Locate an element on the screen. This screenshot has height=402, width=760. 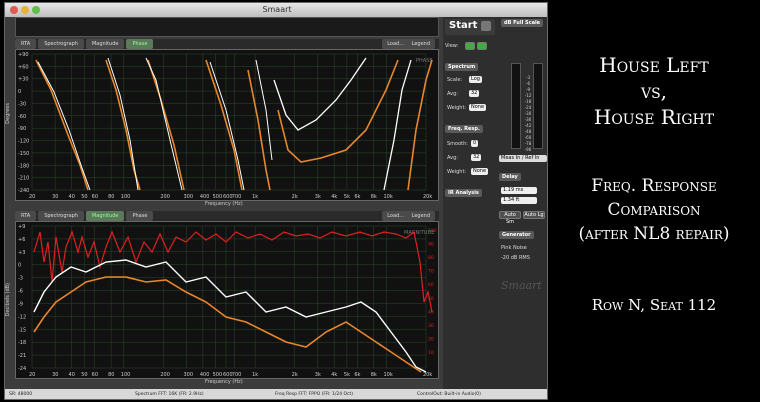
x-tick-label: 30 is located at coordinates (55, 197).